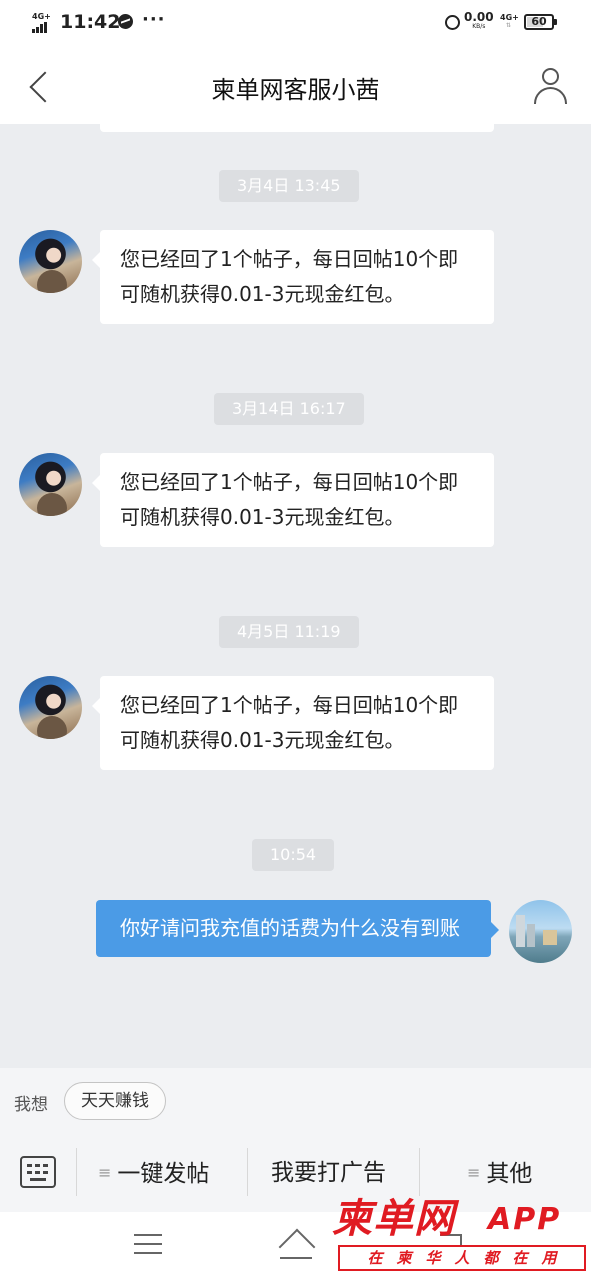  I want to click on message-bubble-partial, so click(297, 128).